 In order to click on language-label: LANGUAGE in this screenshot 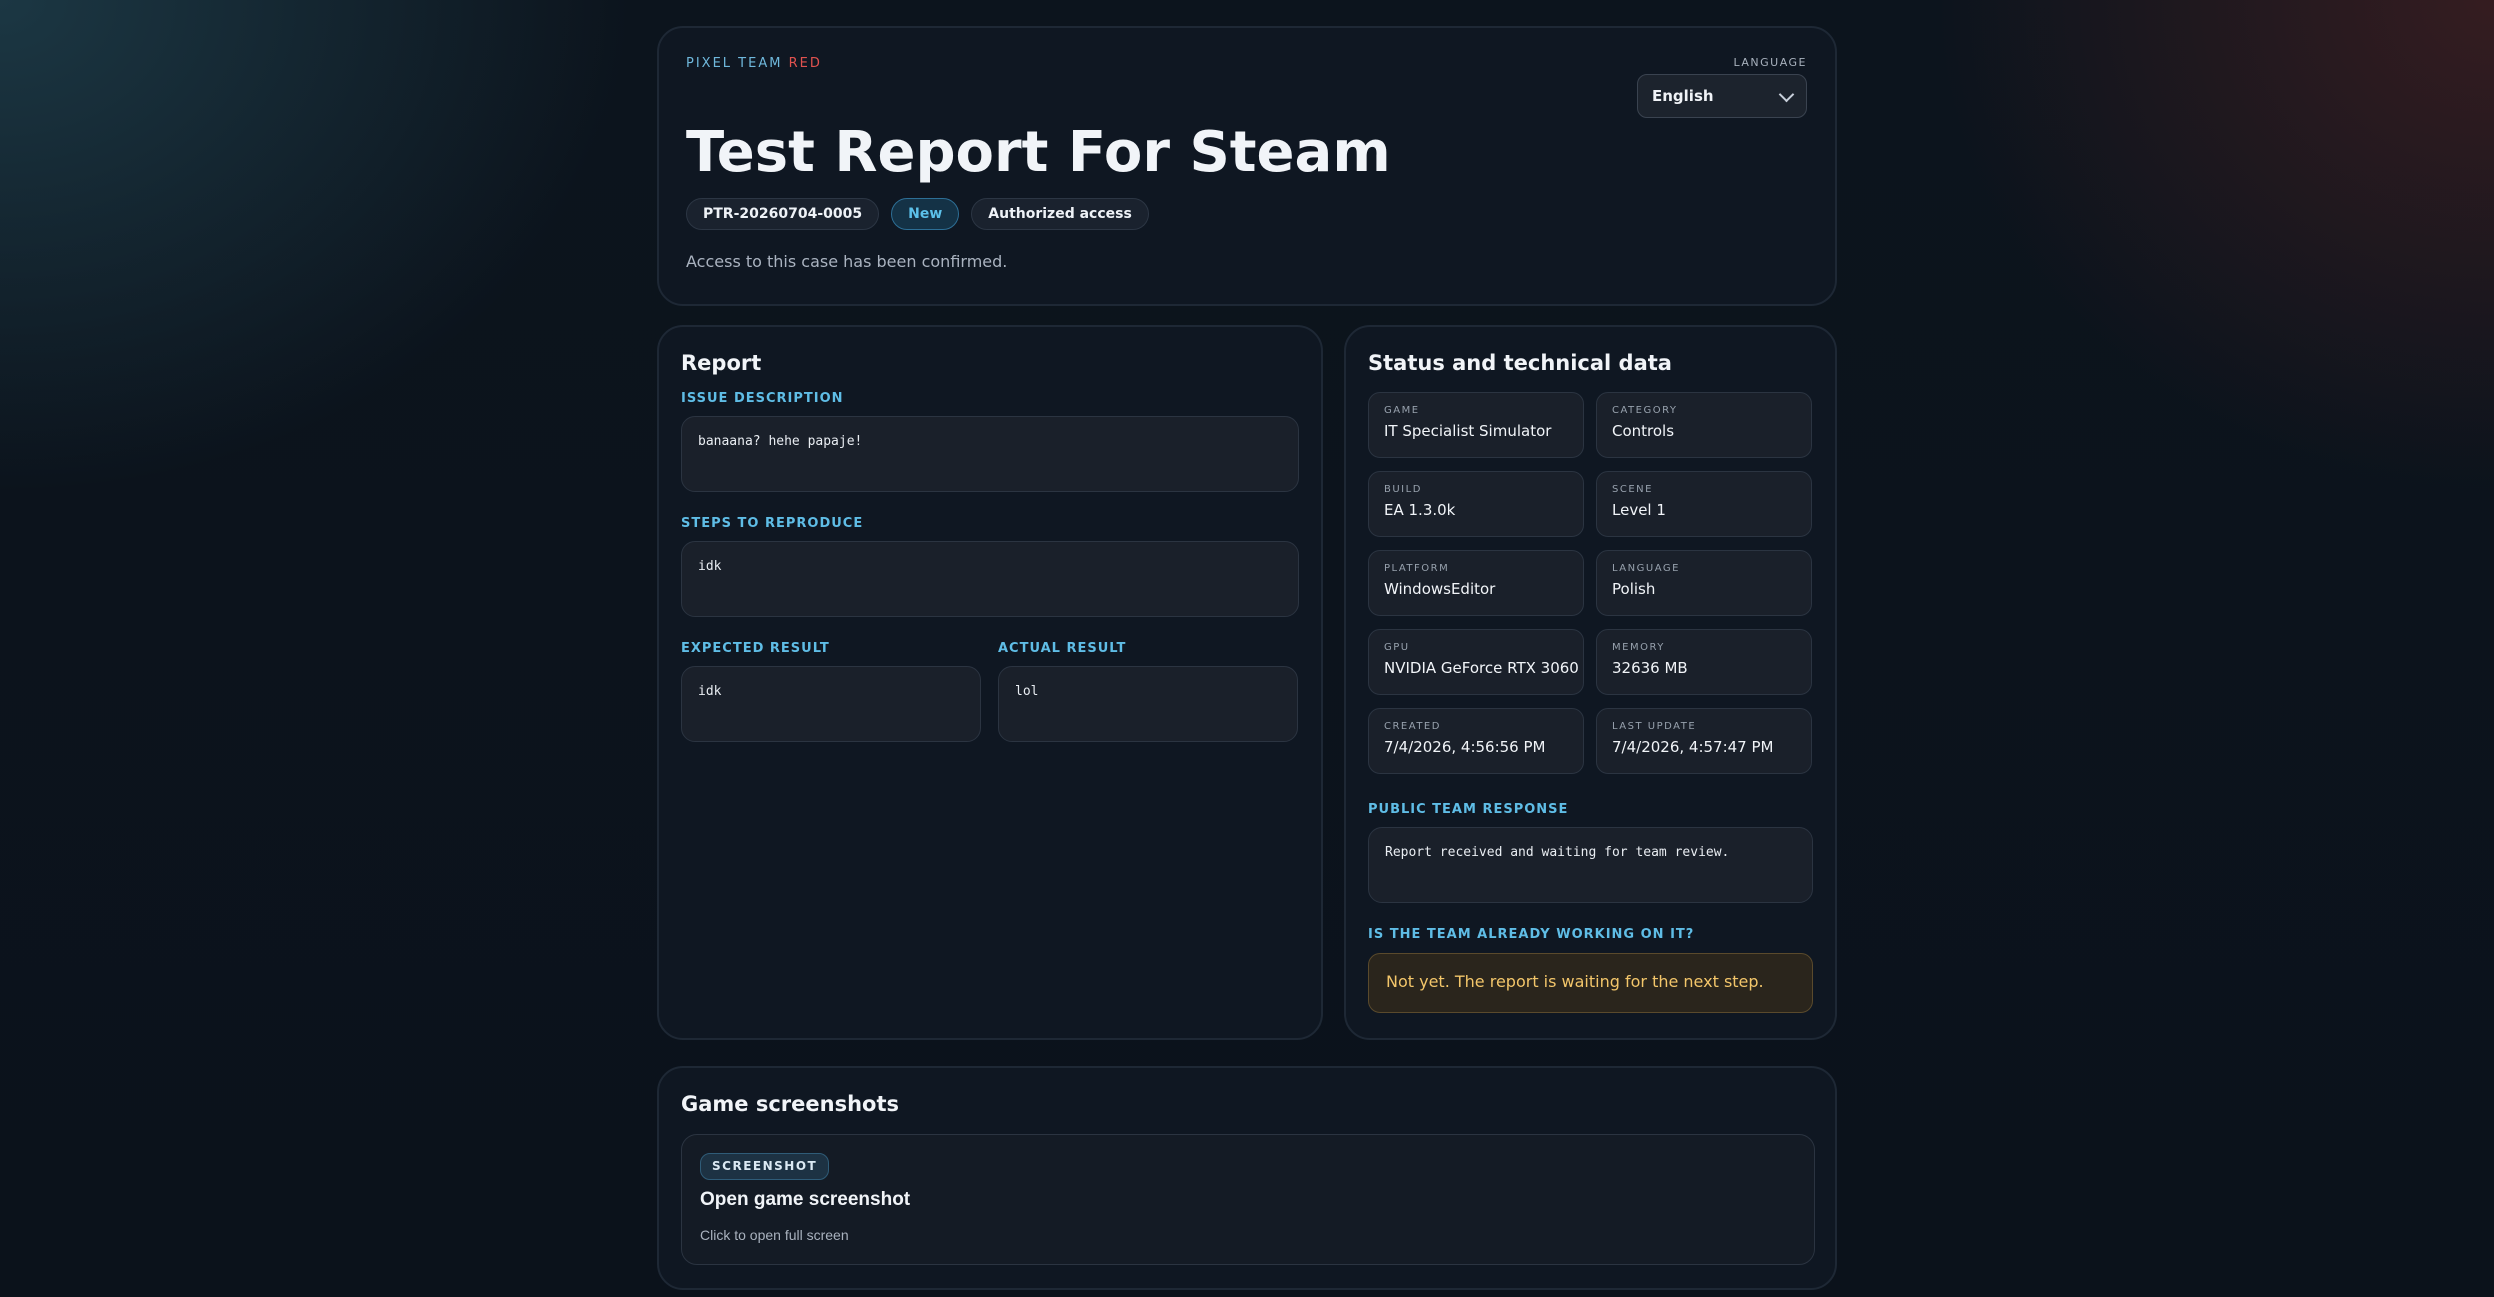, I will do `click(1770, 62)`.